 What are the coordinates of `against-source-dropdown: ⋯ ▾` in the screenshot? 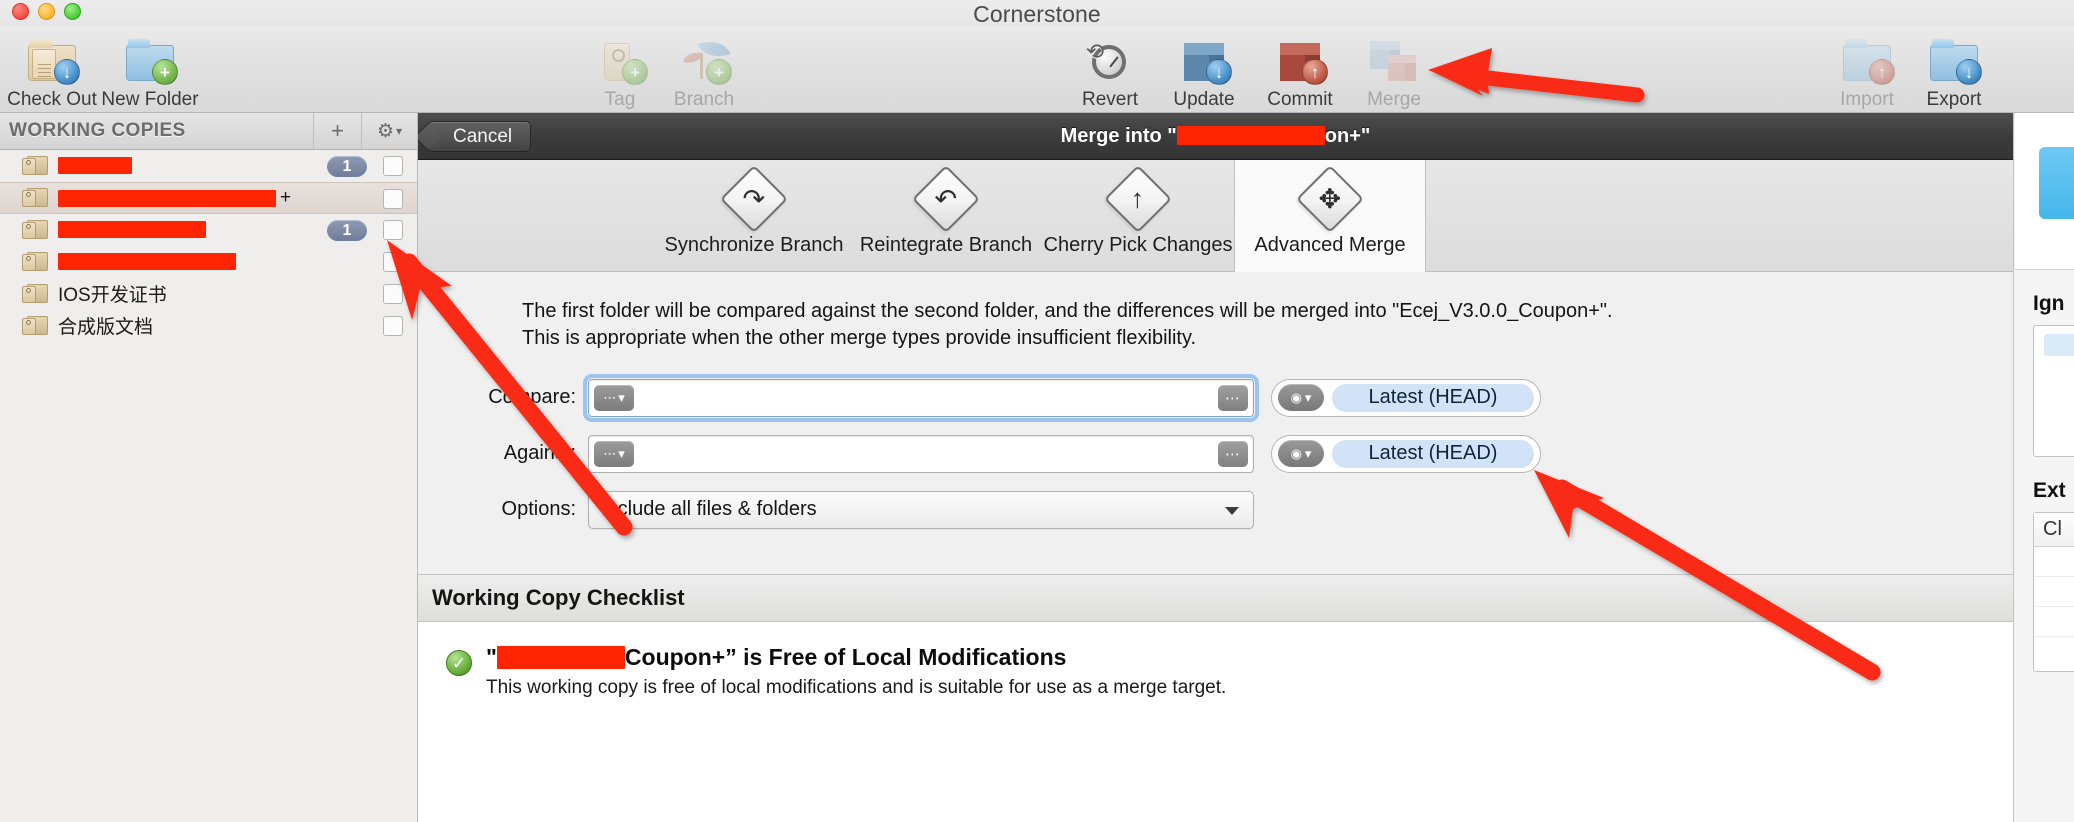 It's located at (614, 453).